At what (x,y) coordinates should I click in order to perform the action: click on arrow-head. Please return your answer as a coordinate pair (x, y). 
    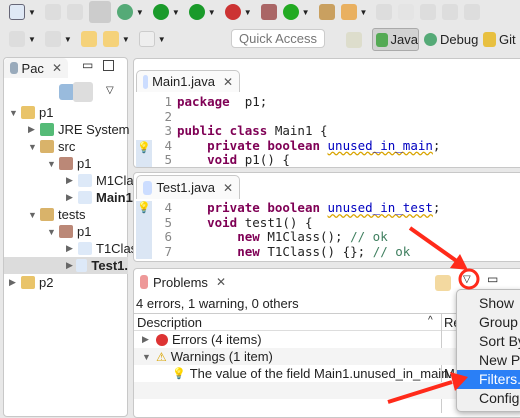
    Looking at the image, I should click on (459, 381).